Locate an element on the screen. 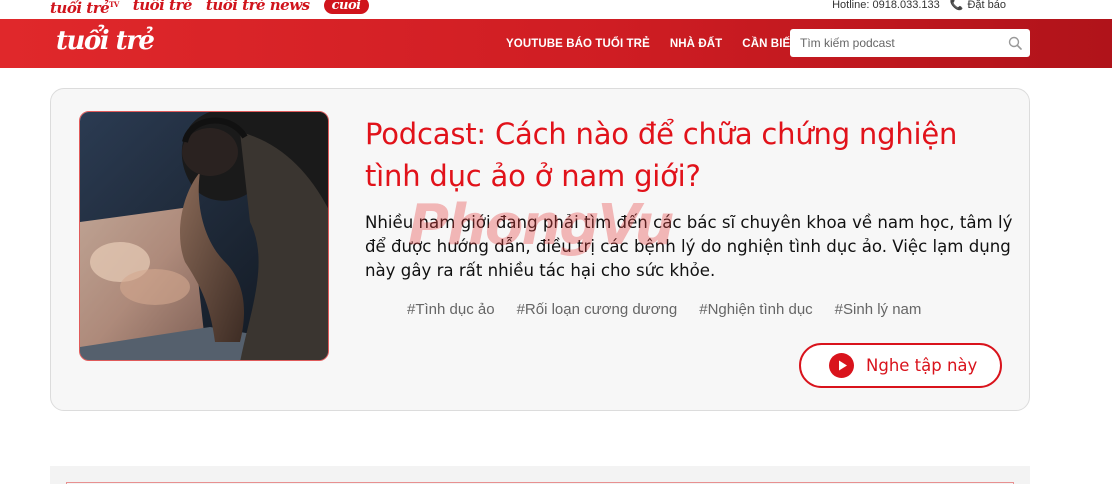 The image size is (1112, 484). phone-icon: 📞 is located at coordinates (956, 5).